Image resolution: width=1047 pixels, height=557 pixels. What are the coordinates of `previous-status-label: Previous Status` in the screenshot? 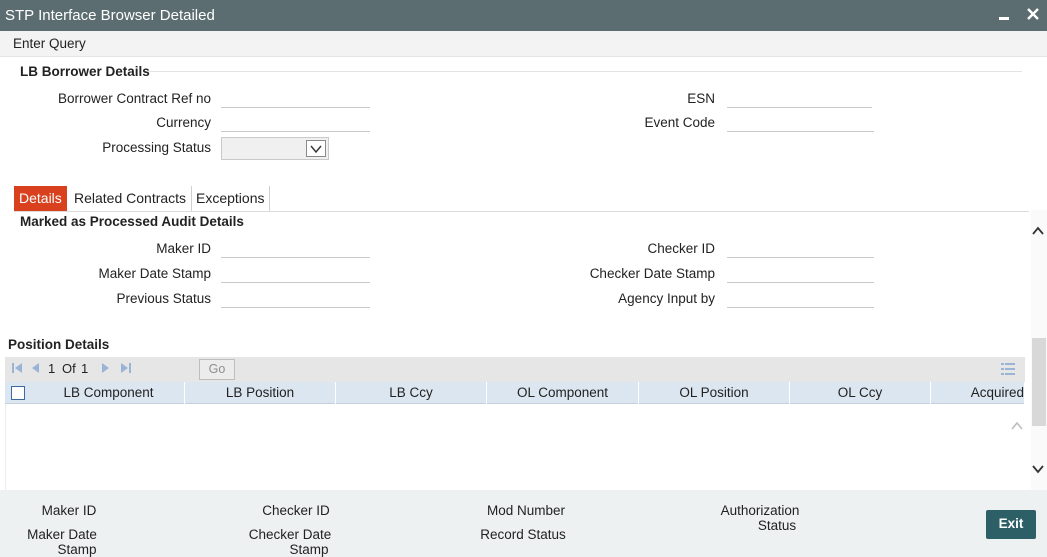 It's located at (163, 298).